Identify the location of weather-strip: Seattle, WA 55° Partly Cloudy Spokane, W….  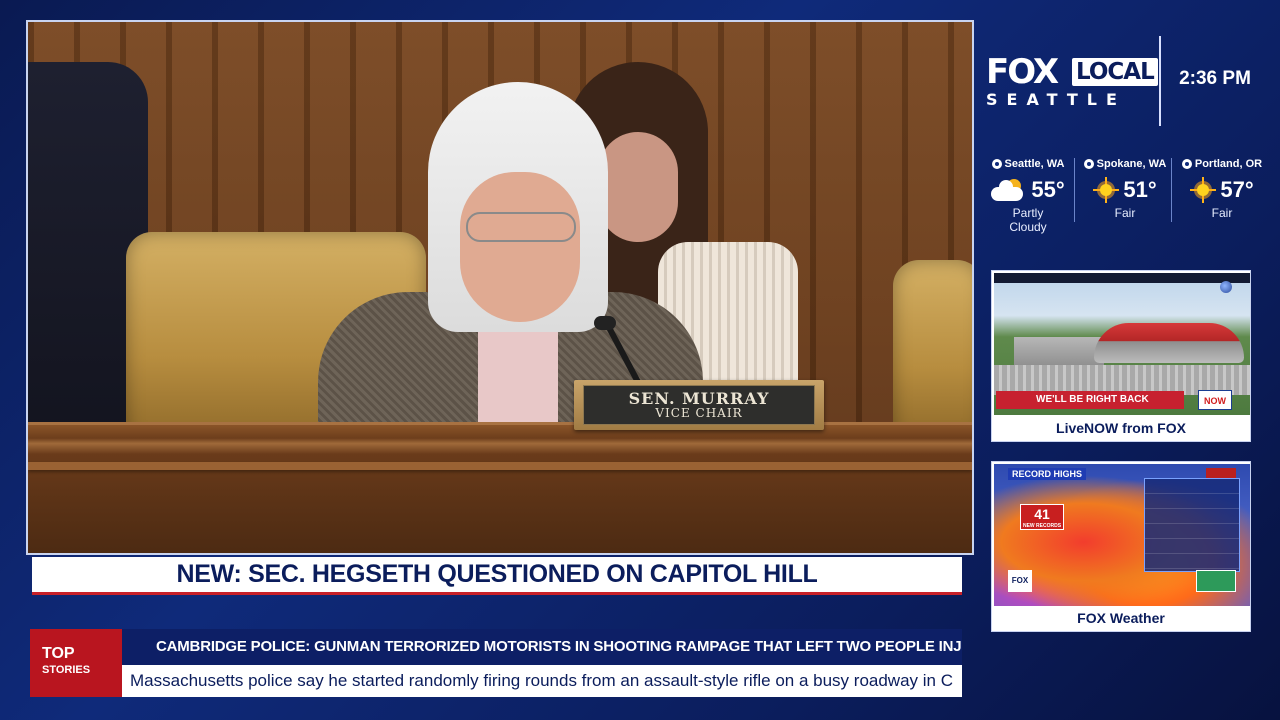
(1125, 201).